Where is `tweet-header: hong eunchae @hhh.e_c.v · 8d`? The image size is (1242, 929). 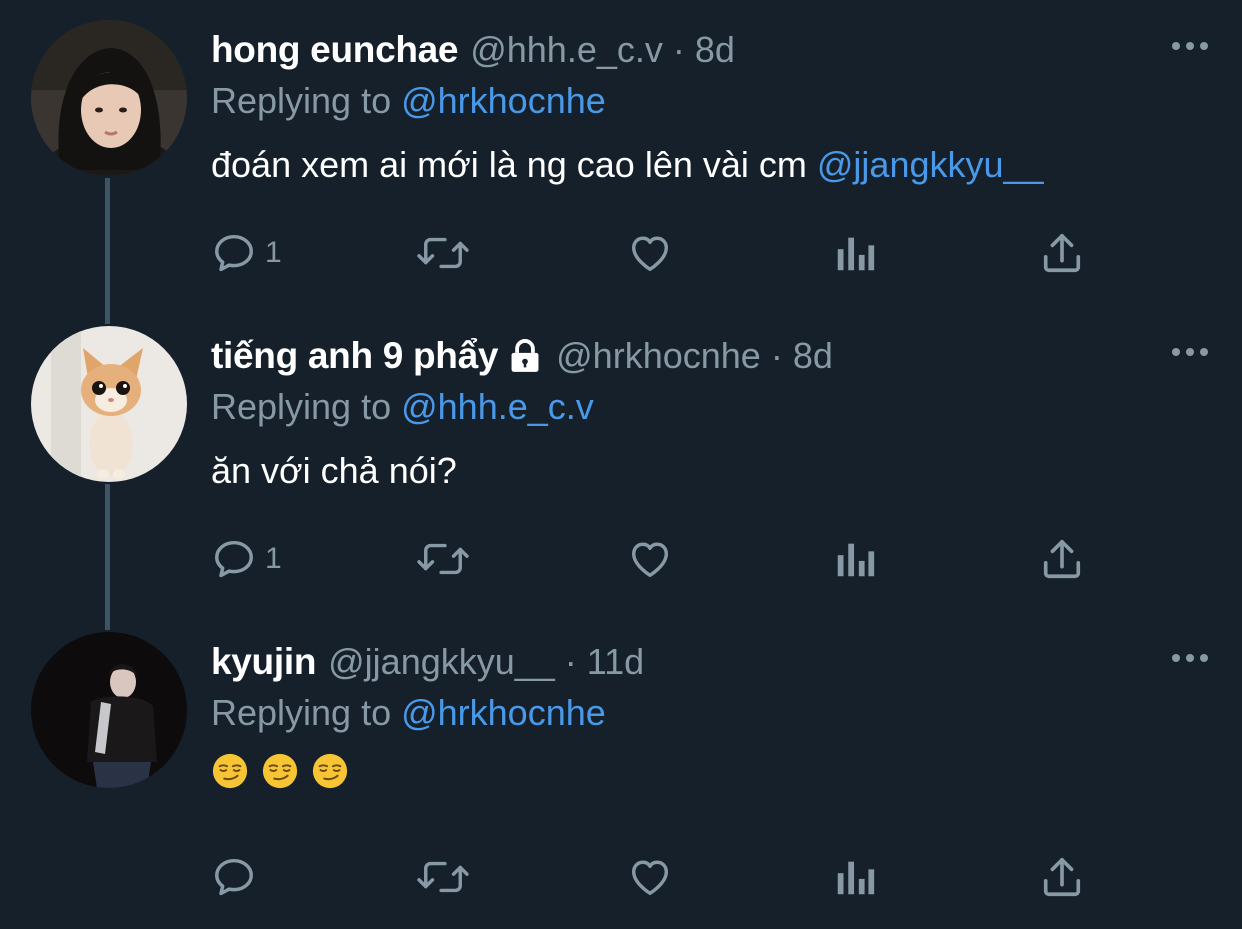
tweet-header: hong eunchae @hhh.e_c.v · 8d is located at coordinates (473, 50).